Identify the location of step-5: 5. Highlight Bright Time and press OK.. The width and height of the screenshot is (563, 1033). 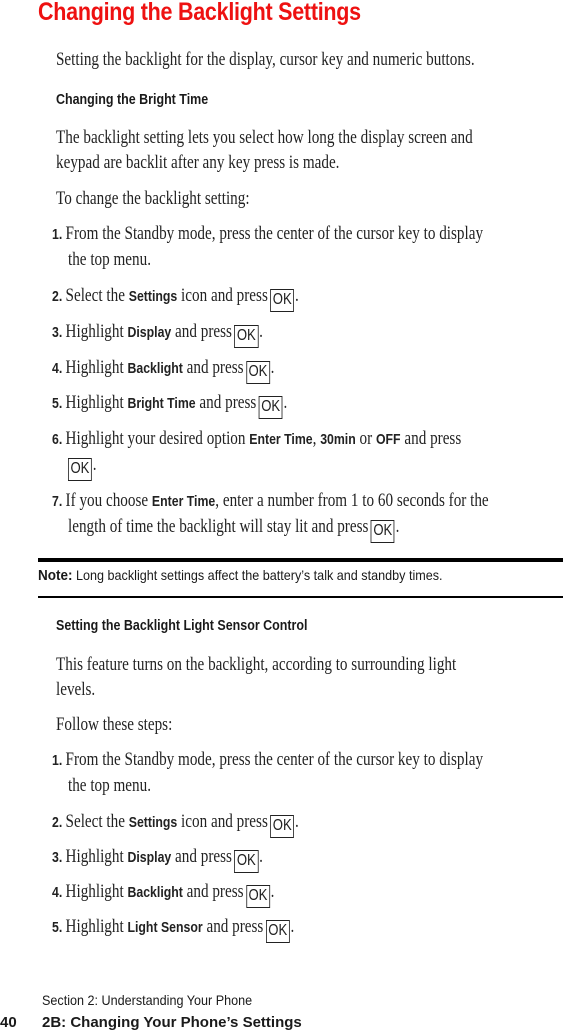
(169, 406).